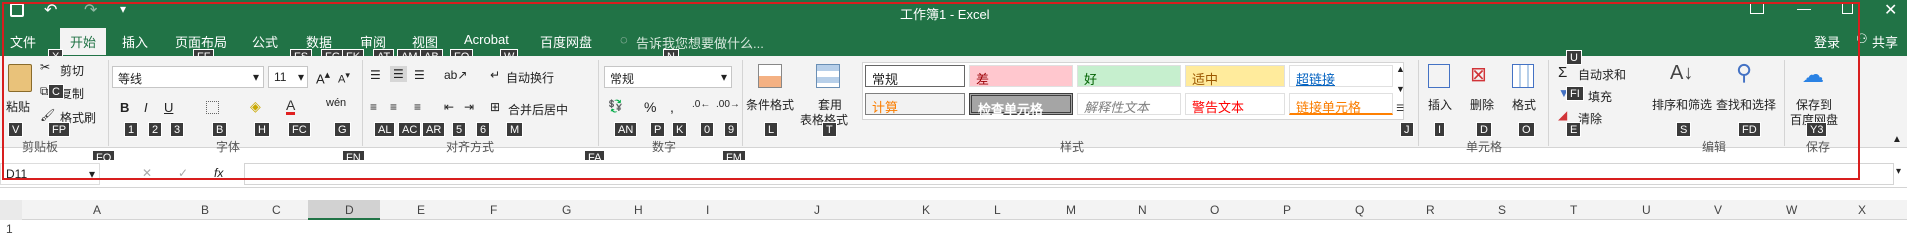 The width and height of the screenshot is (1907, 243). Describe the element at coordinates (265, 41) in the screenshot. I see `tab-formulas: 公式` at that location.